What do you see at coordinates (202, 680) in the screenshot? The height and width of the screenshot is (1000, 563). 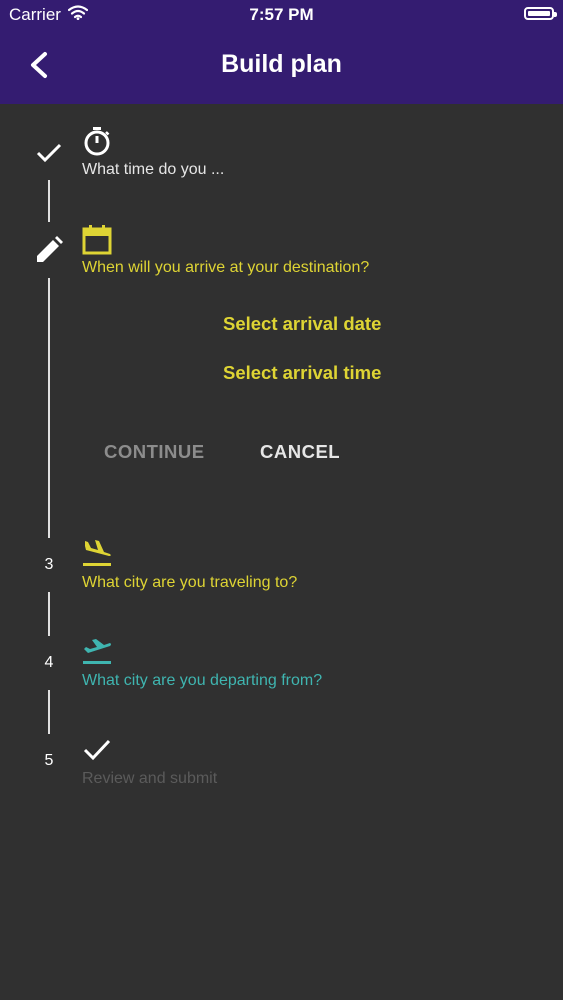 I see `step-4-label: What city are you departing from?` at bounding box center [202, 680].